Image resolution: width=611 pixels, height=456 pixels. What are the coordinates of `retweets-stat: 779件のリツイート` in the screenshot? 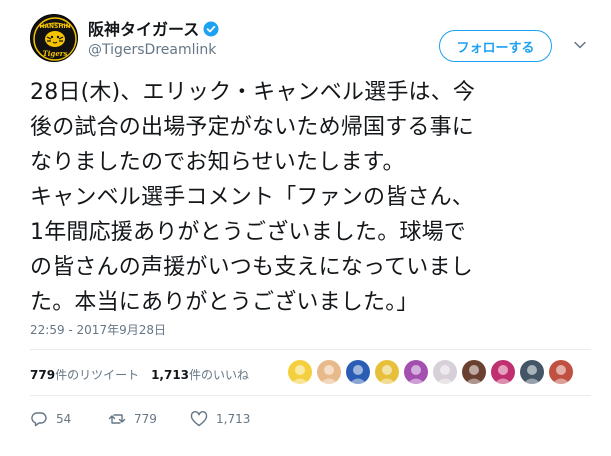 It's located at (84, 375).